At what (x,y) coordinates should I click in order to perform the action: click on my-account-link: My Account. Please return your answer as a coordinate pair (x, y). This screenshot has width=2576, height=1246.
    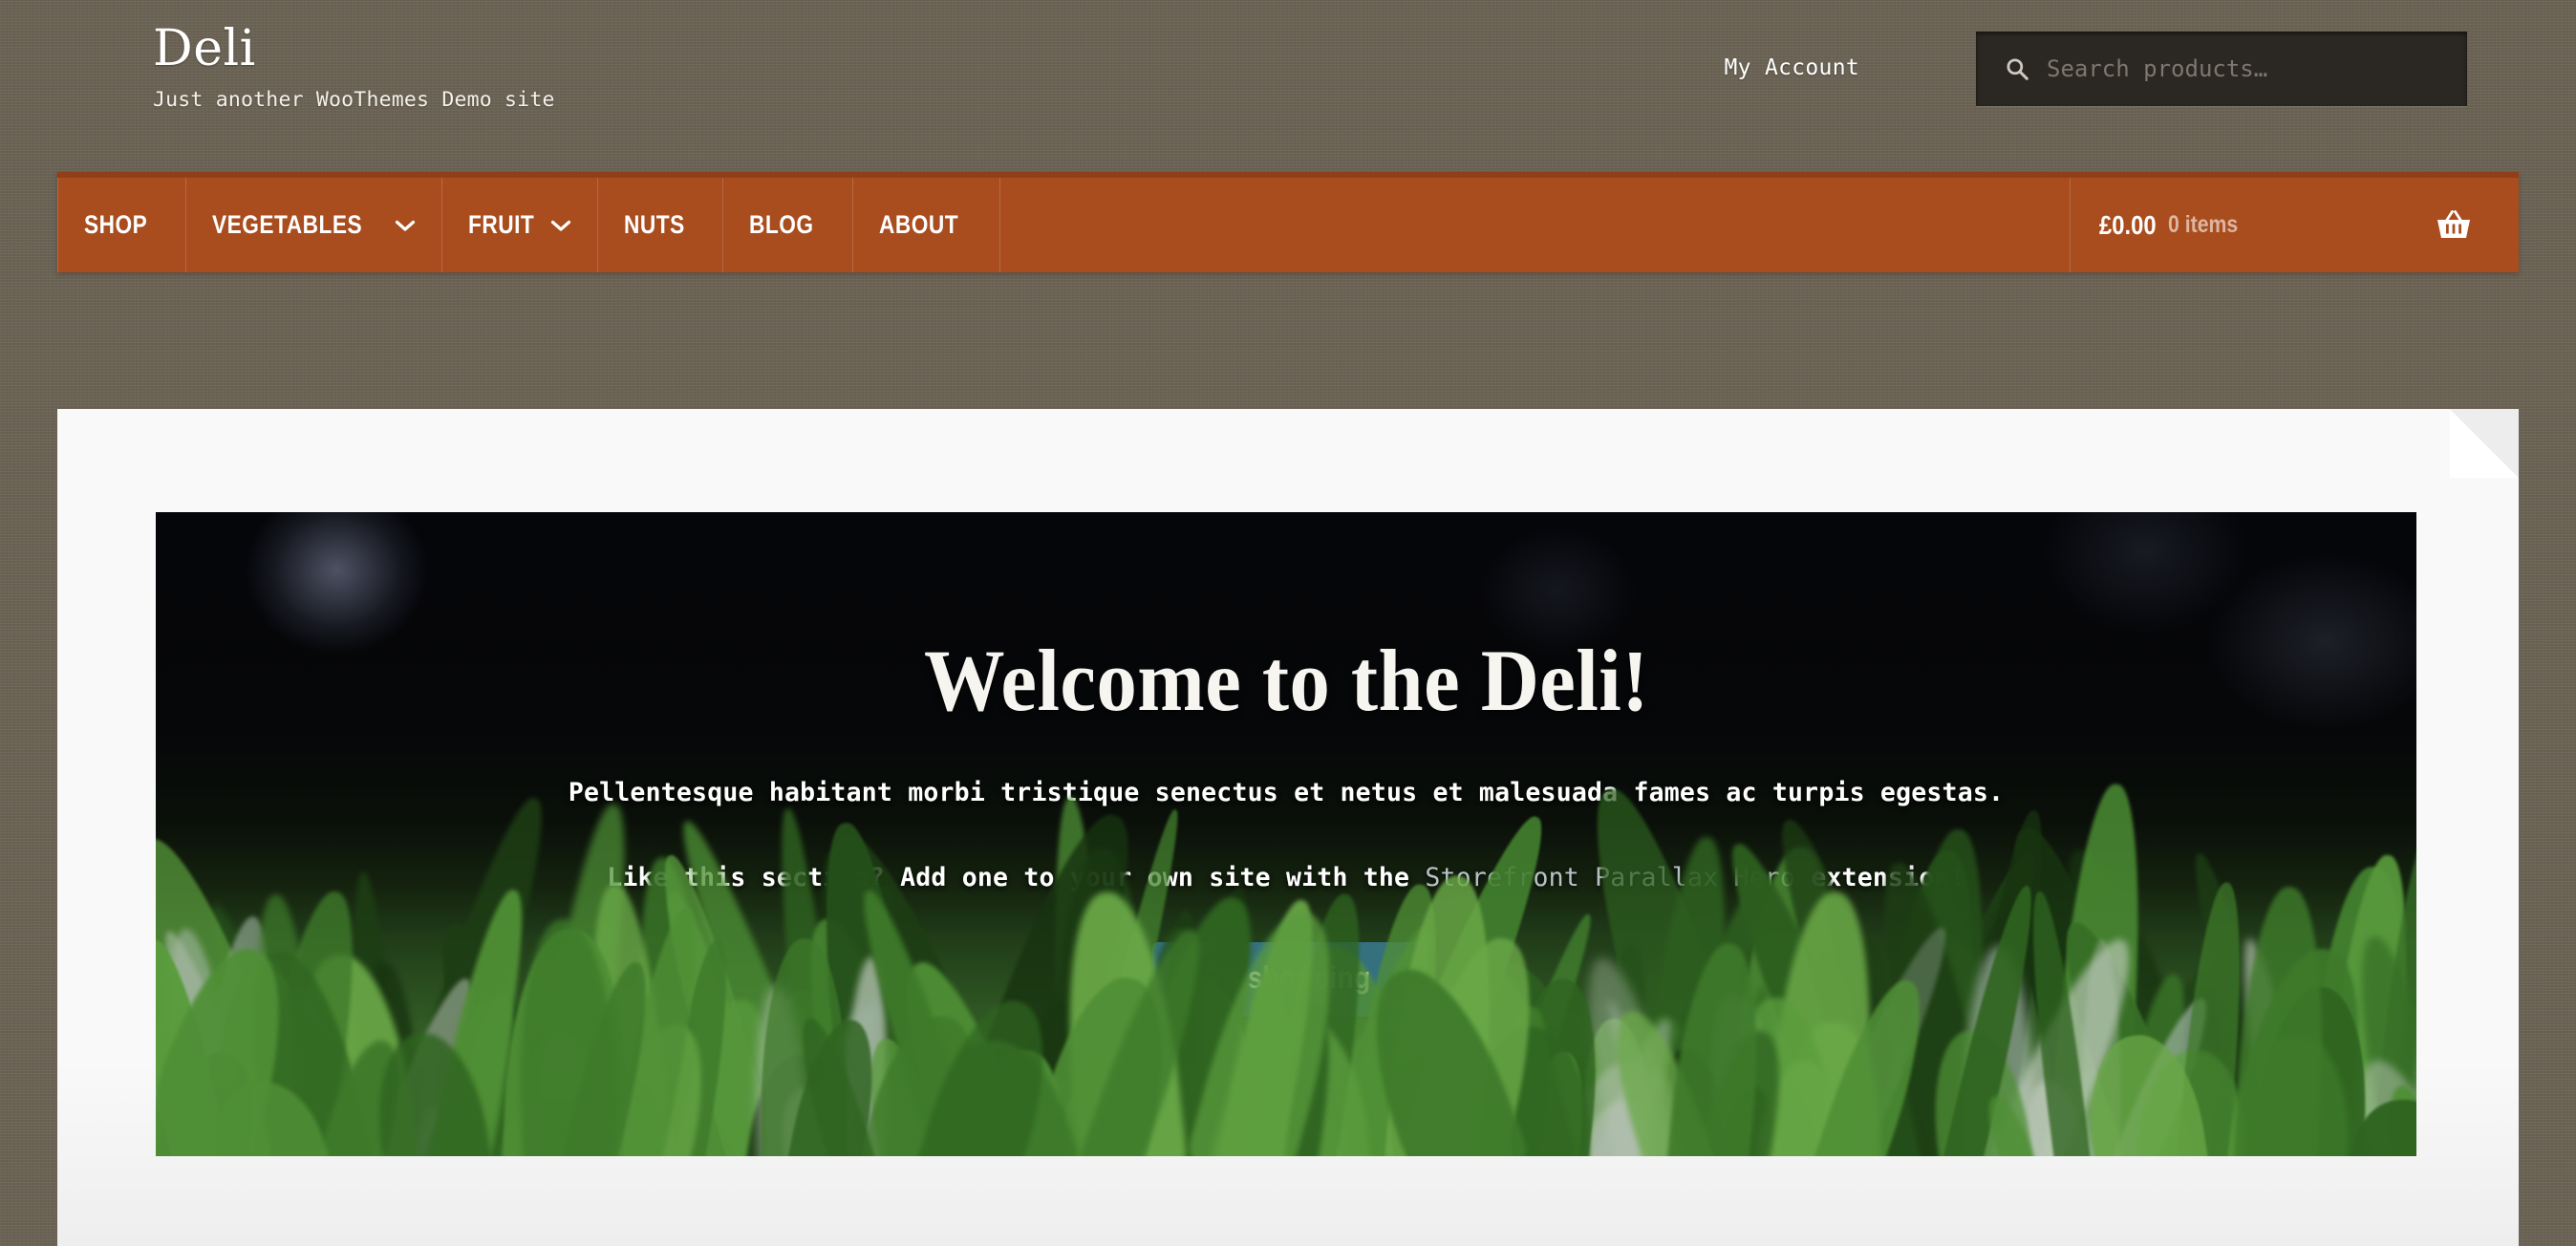
    Looking at the image, I should click on (1792, 67).